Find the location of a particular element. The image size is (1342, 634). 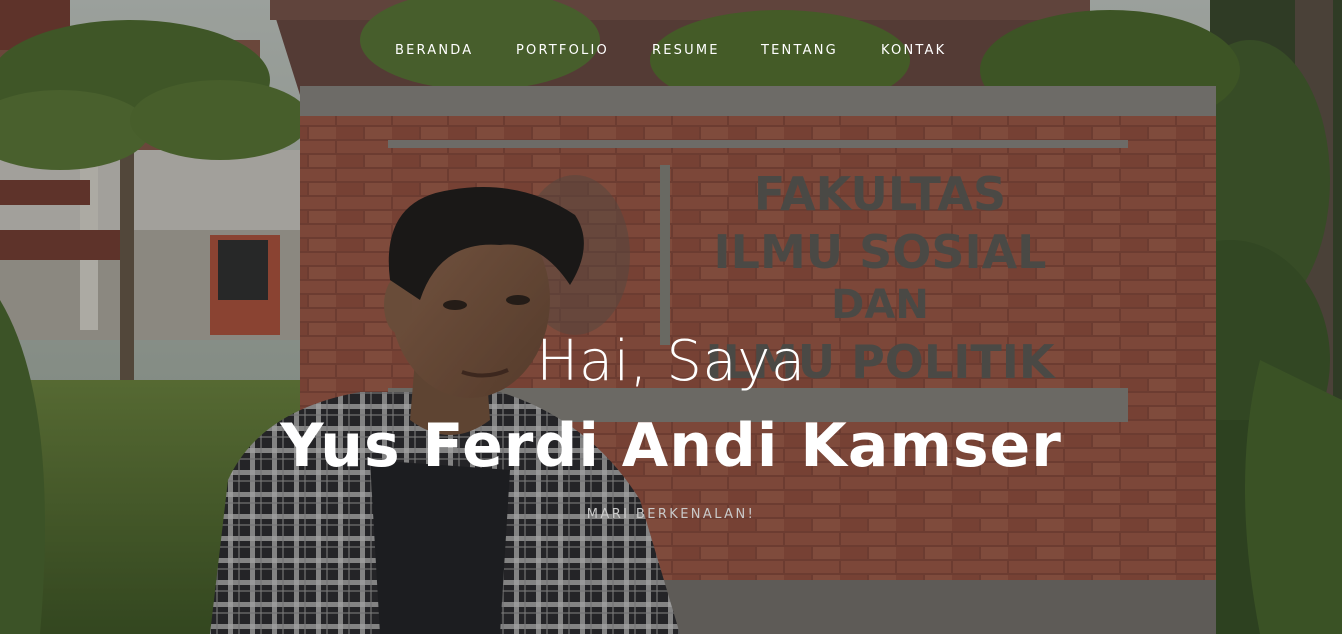

hero-greeting: Hai, Saya is located at coordinates (671, 361).